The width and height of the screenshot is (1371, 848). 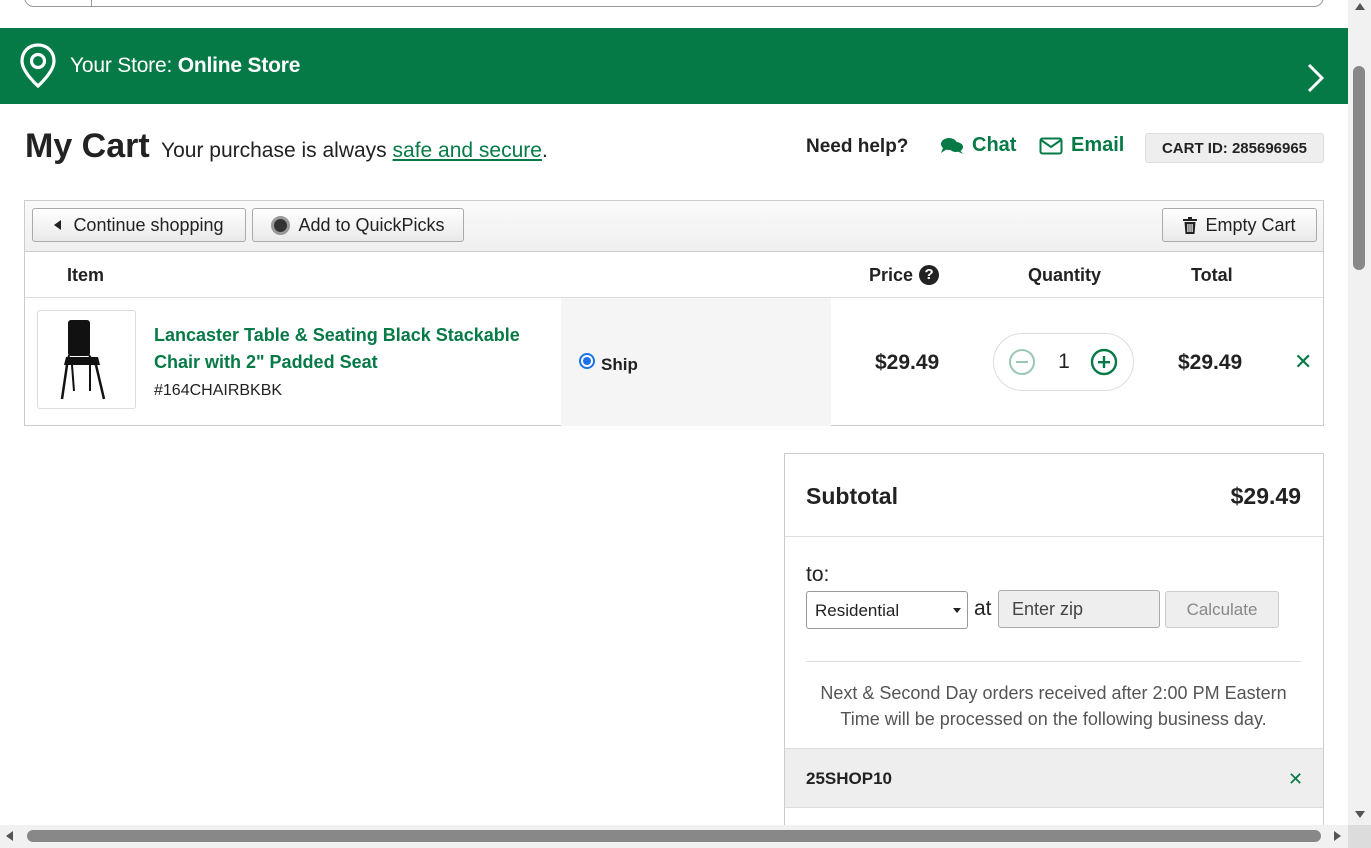 What do you see at coordinates (467, 150) in the screenshot?
I see `safe-secure-link: safe and secure` at bounding box center [467, 150].